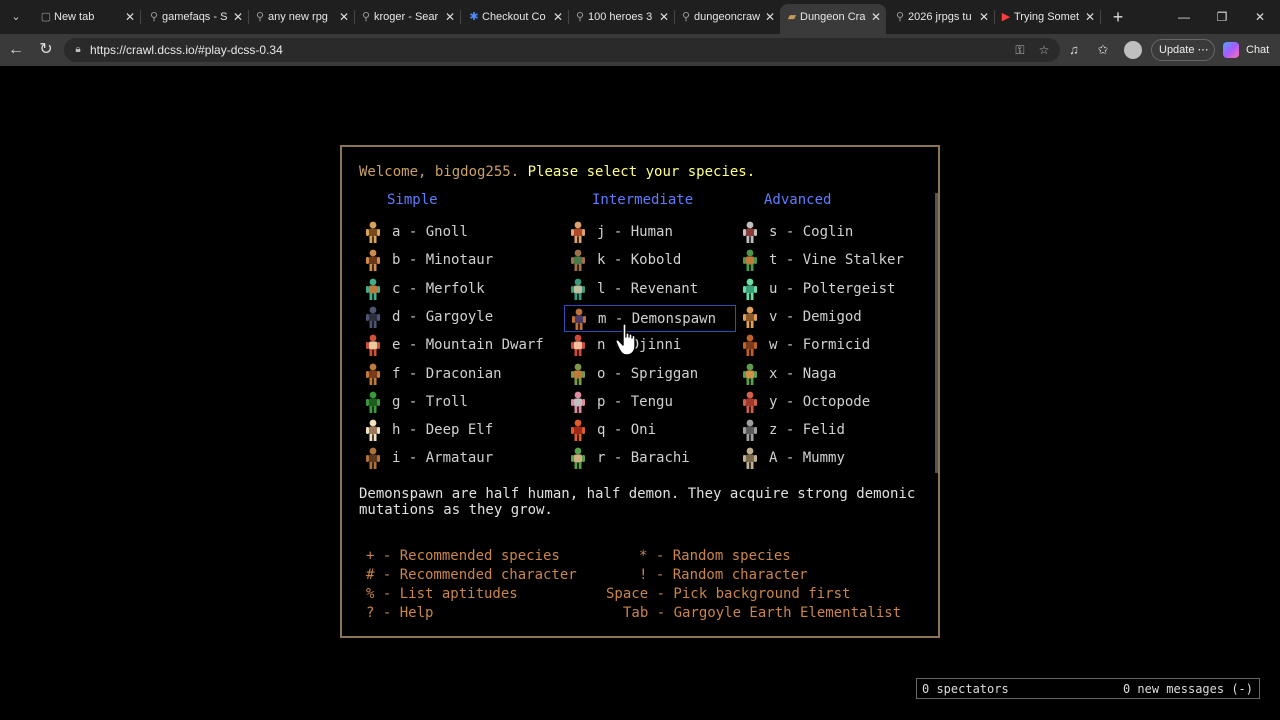 The height and width of the screenshot is (720, 1280). I want to click on species-name: Kobold, so click(656, 260).